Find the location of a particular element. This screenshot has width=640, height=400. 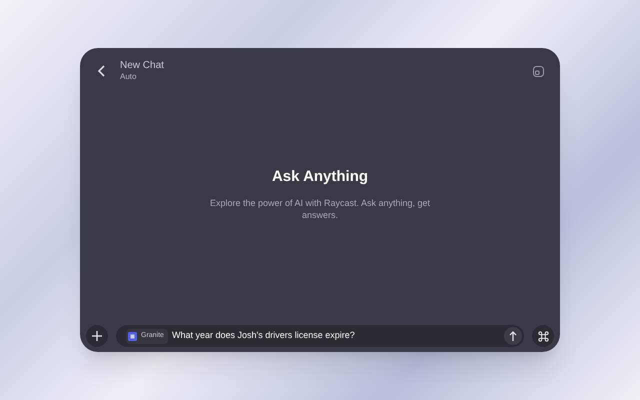

command-icon is located at coordinates (543, 336).